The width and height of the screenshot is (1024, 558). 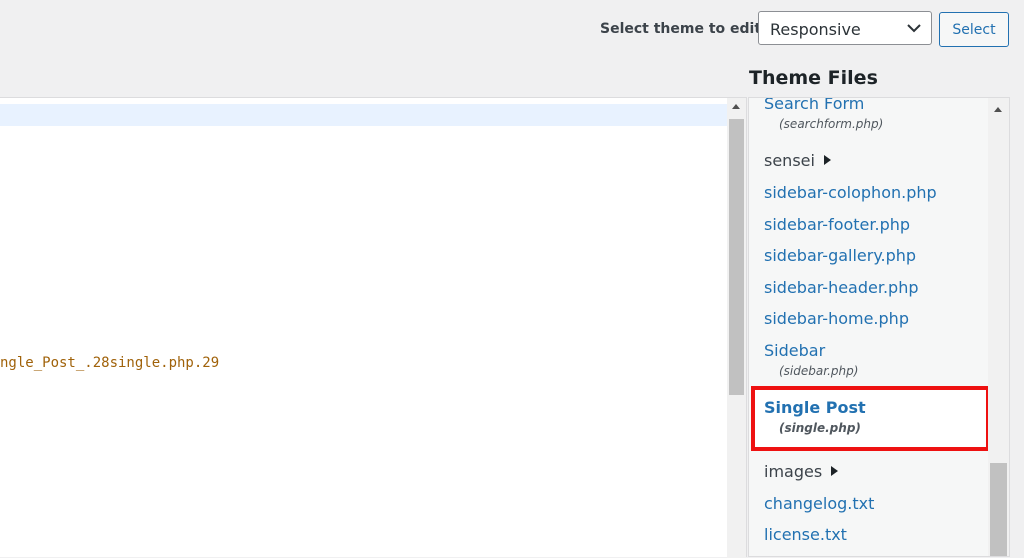 What do you see at coordinates (363, 115) in the screenshot?
I see `editor-active-line` at bounding box center [363, 115].